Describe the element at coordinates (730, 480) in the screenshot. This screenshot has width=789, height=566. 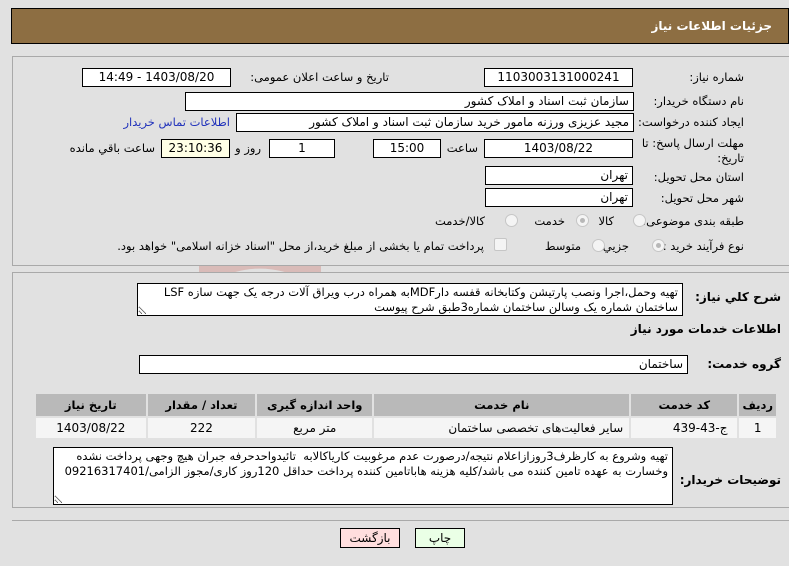
I see `buyer-notes-label: توضیحات خریدار:` at that location.